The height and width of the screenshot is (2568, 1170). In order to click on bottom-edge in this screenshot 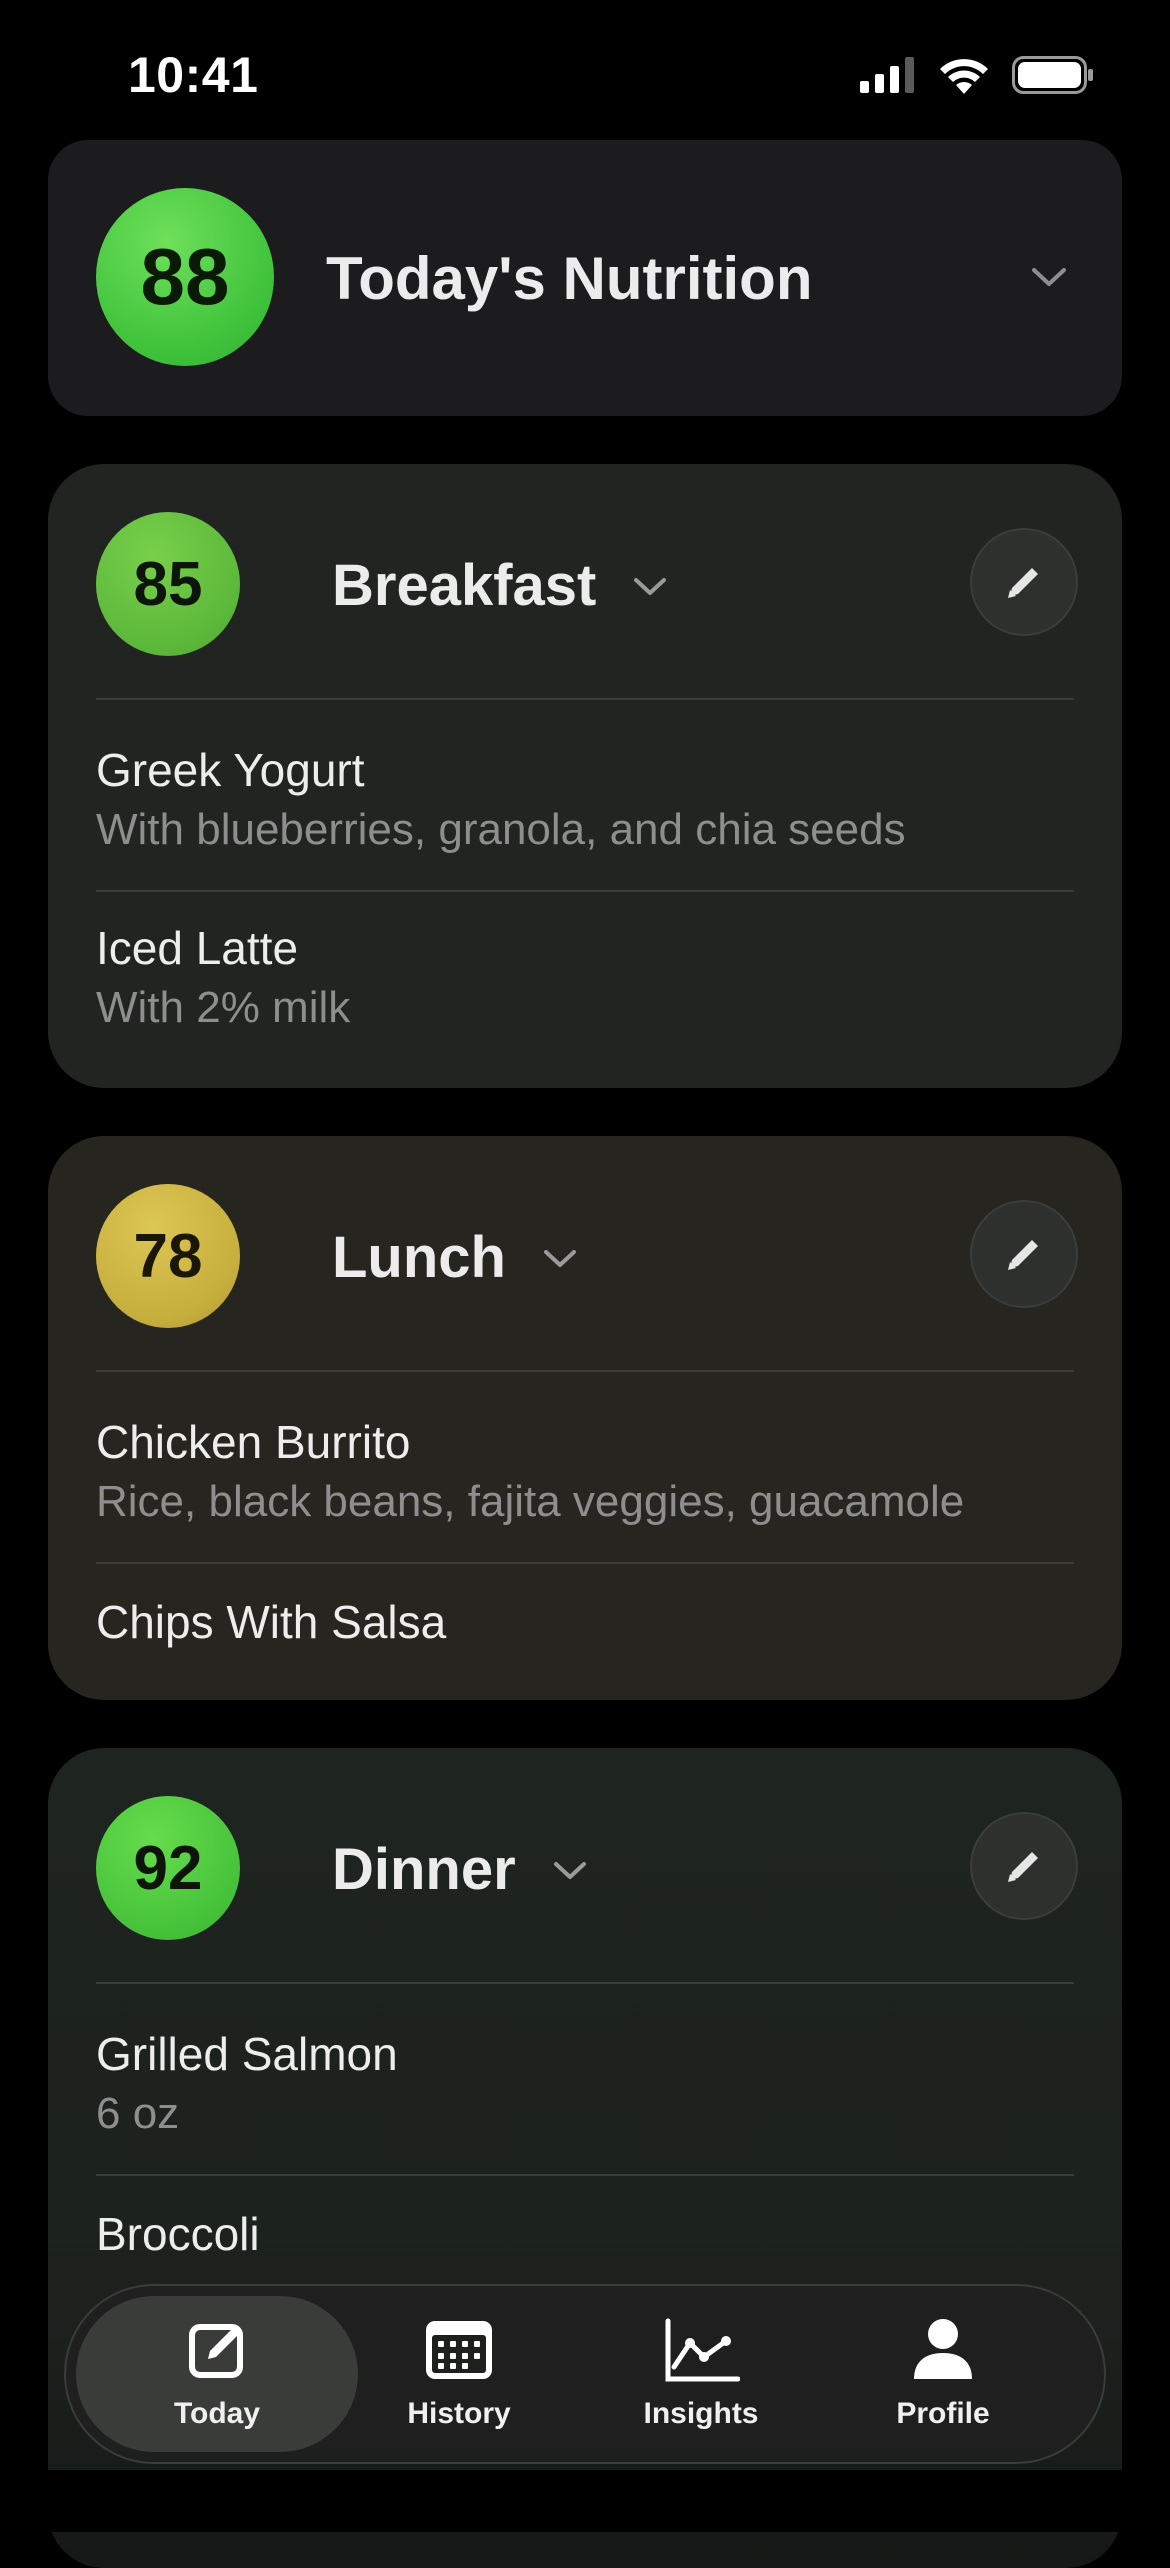, I will do `click(585, 2501)`.